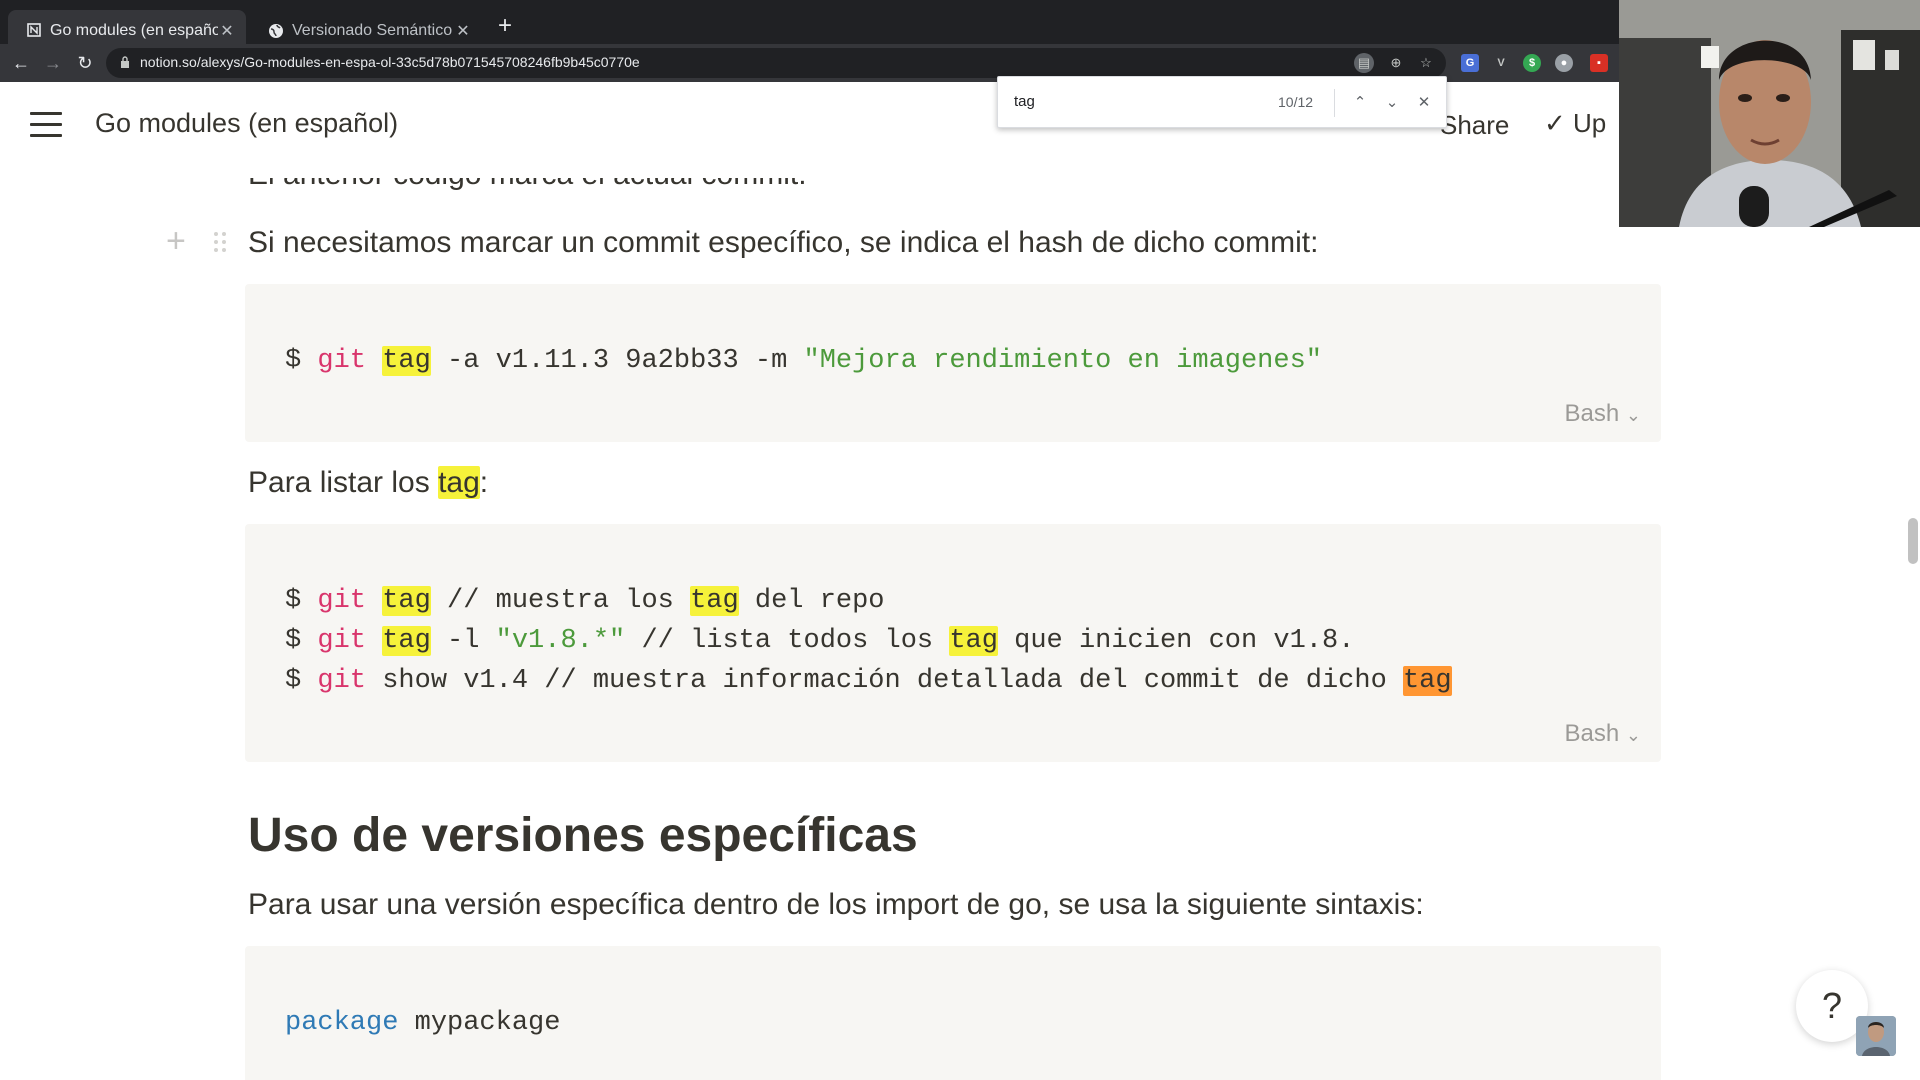 The image size is (1920, 1080). I want to click on red-extension-icon: ▪, so click(1599, 63).